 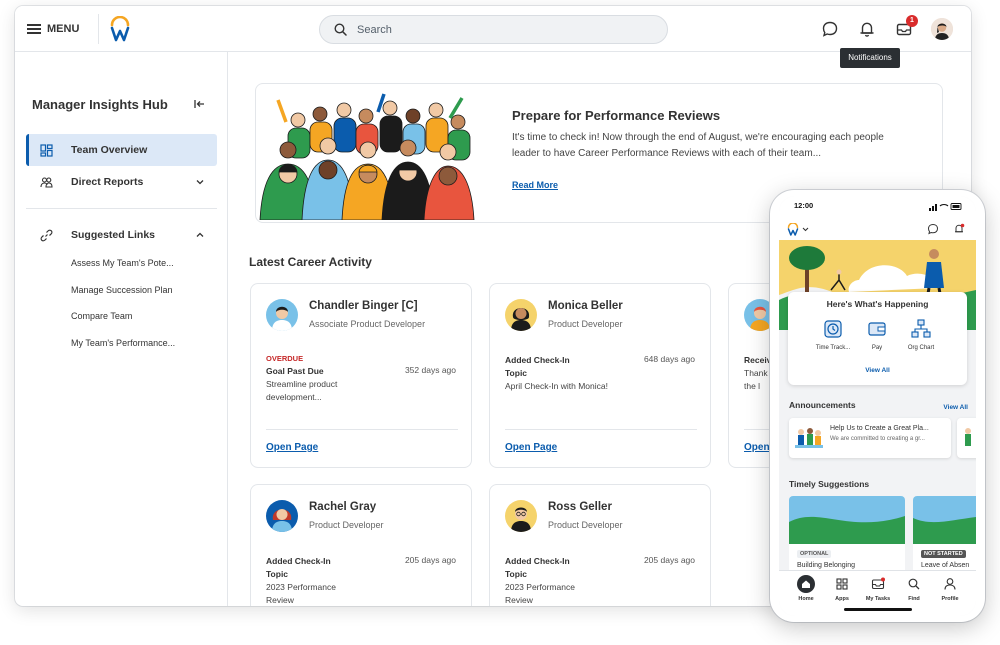 I want to click on topbar-divider, so click(x=98, y=29).